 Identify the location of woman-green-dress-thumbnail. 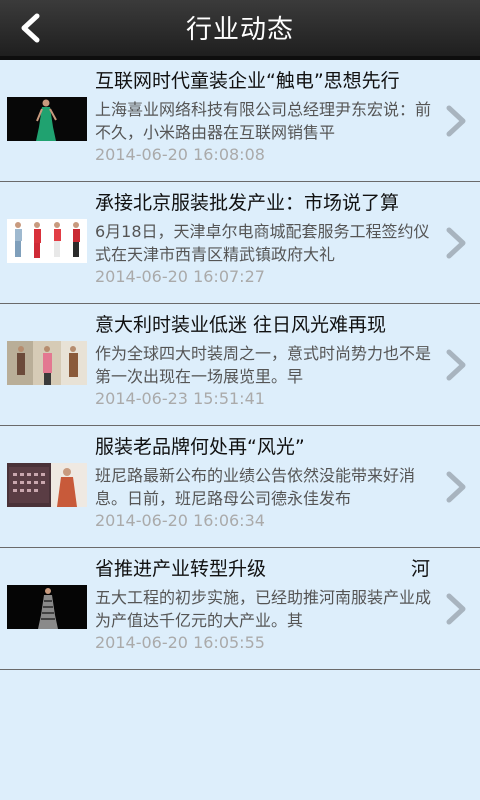
(47, 119).